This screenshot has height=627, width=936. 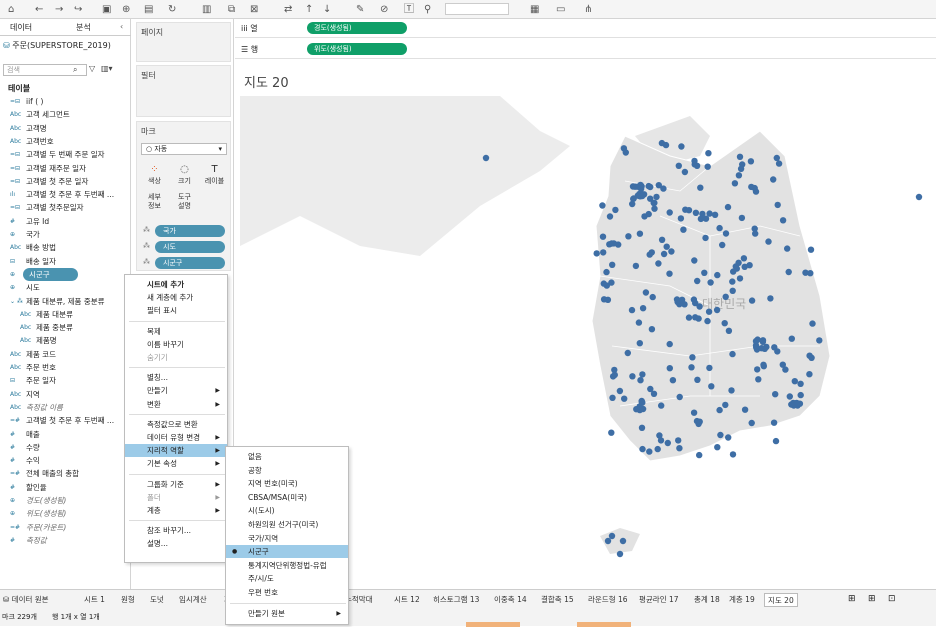 What do you see at coordinates (608, 600) in the screenshot?
I see `sheet-tab: 라운드형 16` at bounding box center [608, 600].